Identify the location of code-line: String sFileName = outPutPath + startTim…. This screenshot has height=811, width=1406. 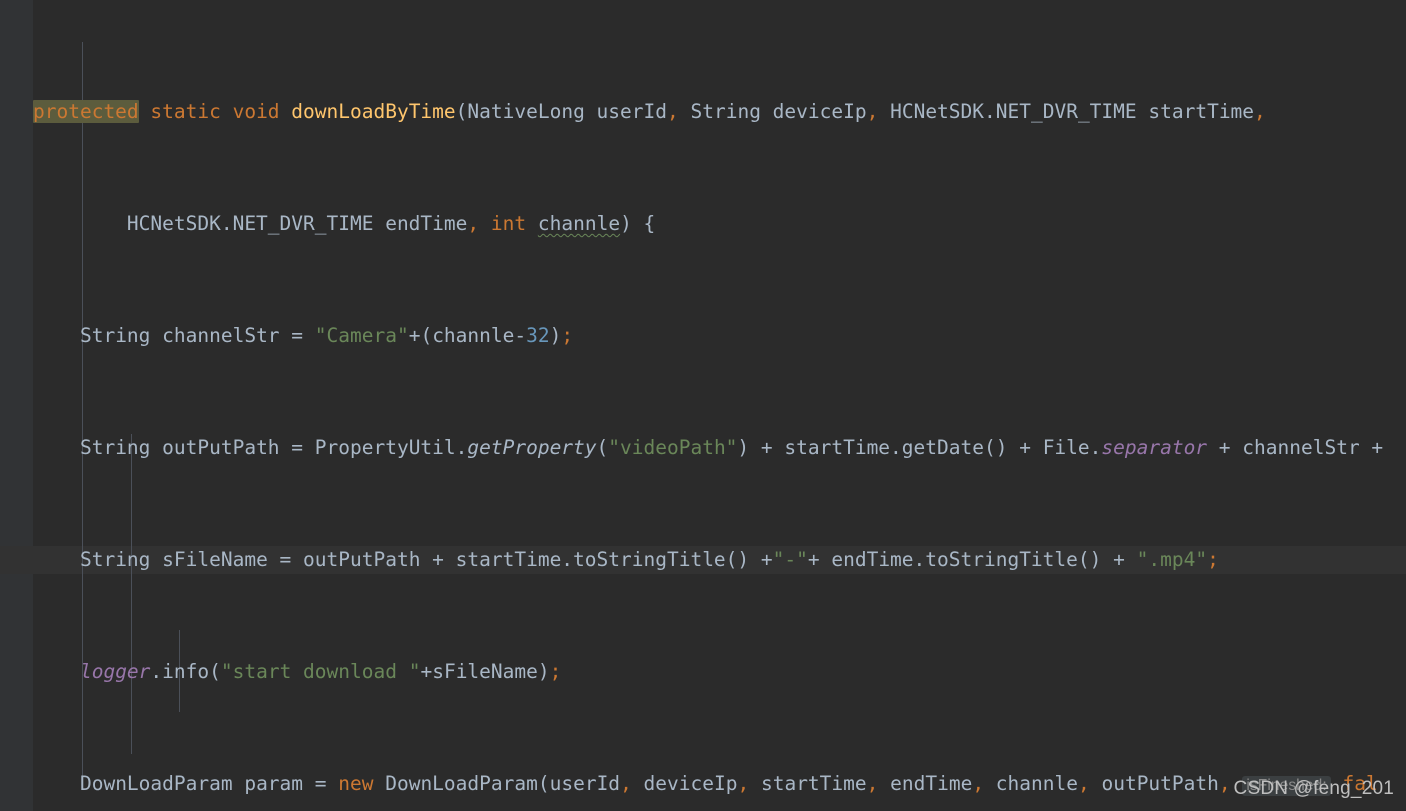
(703, 560).